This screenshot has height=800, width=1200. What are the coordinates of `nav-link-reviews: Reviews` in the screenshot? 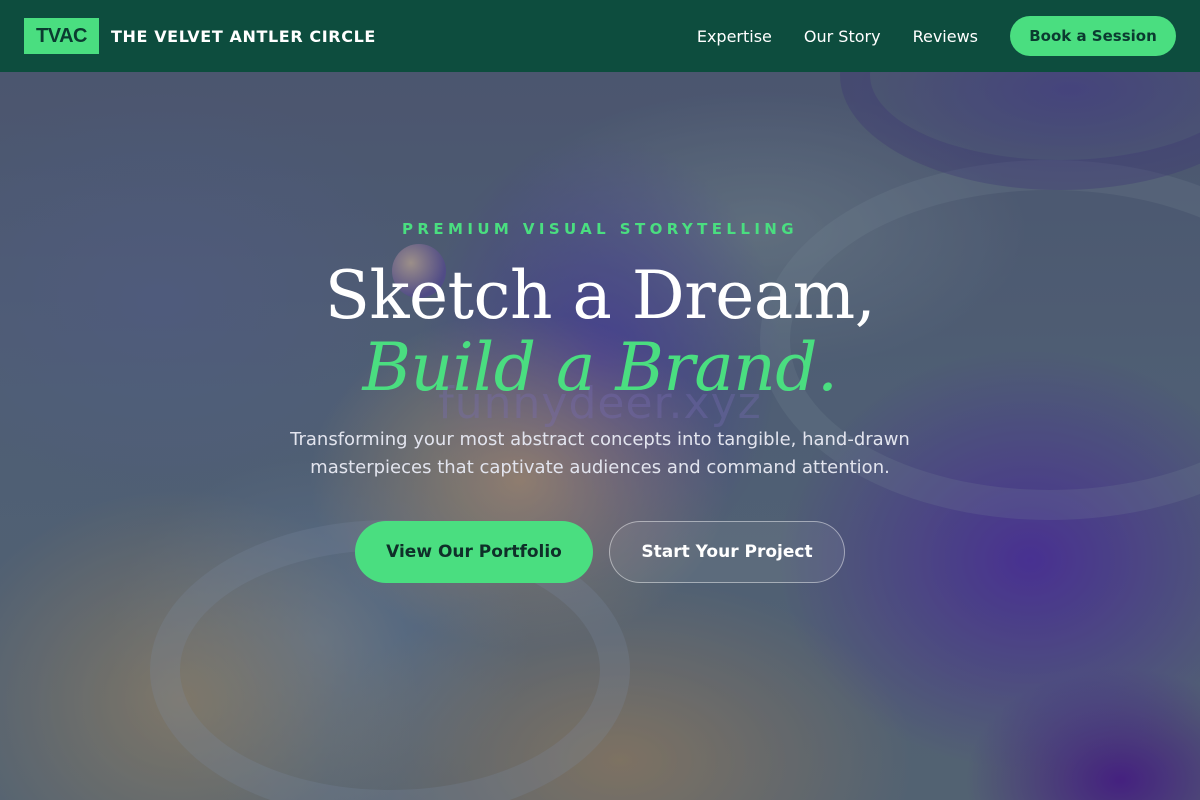 It's located at (945, 36).